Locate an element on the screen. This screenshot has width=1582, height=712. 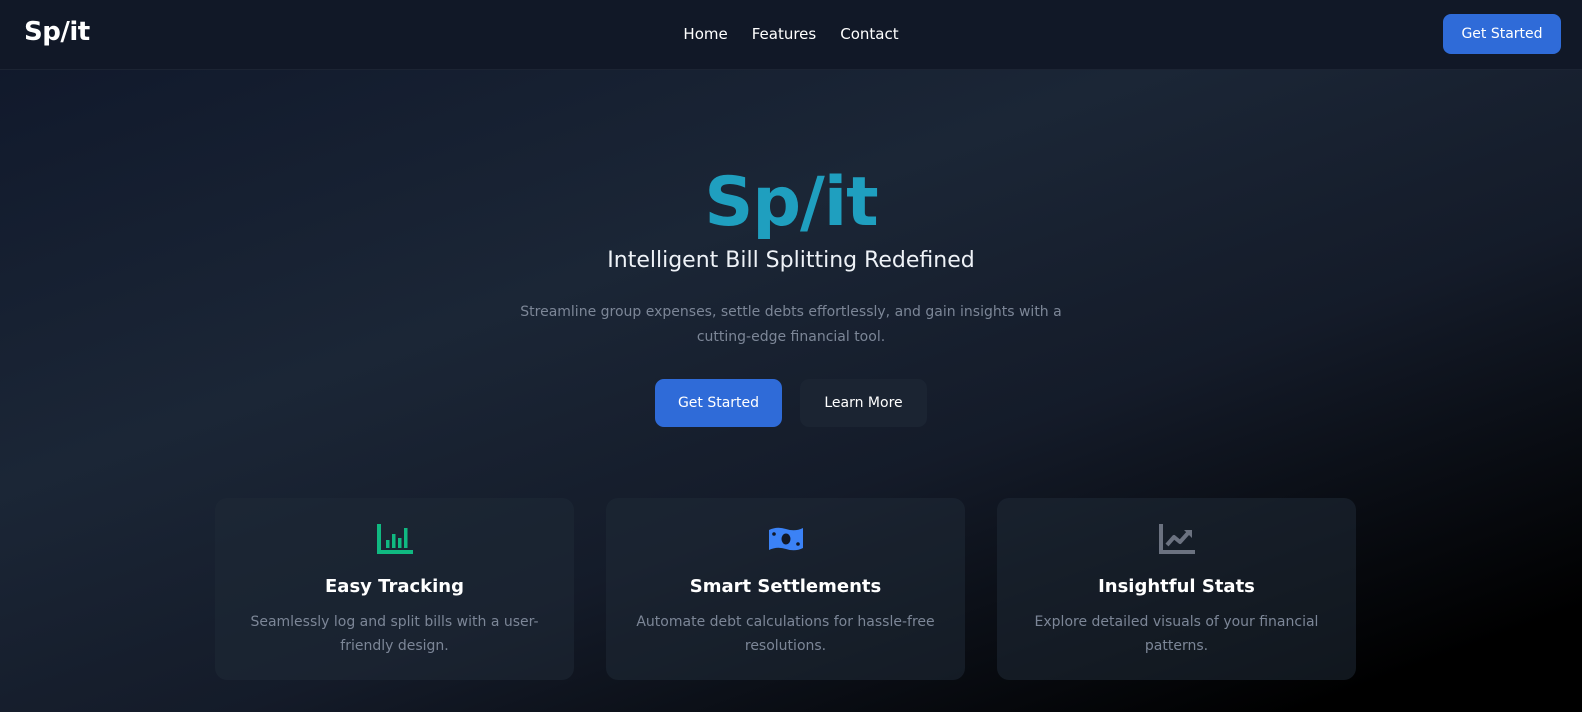
money-bill-icon is located at coordinates (786, 539).